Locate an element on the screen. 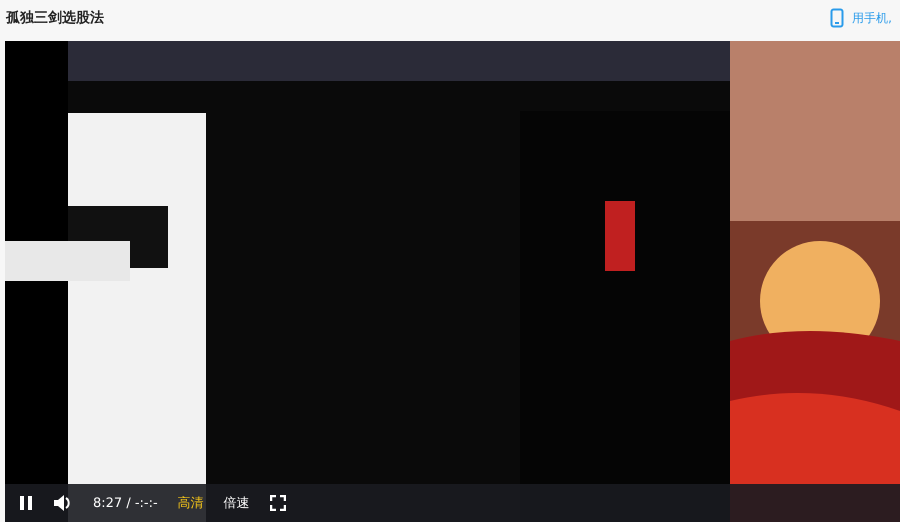  play-pause-button is located at coordinates (26, 503).